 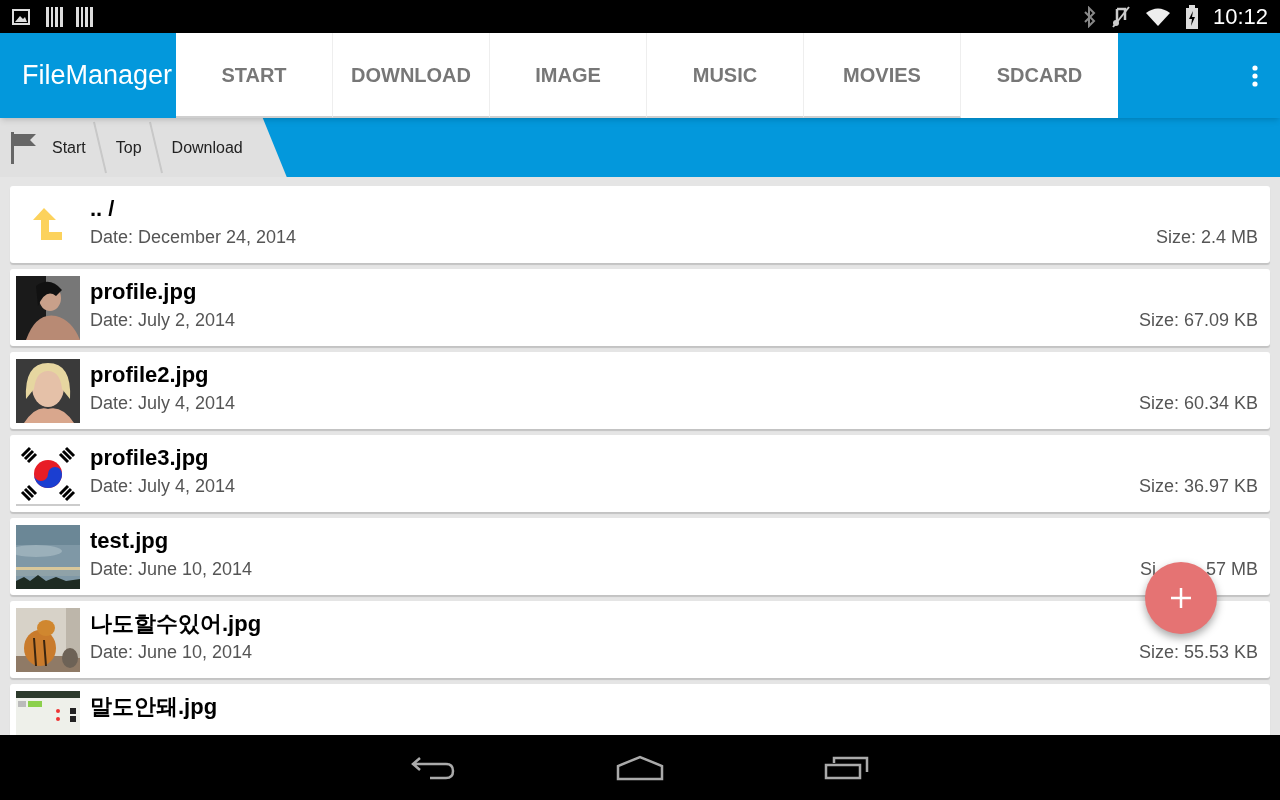 I want to click on back-icon, so click(x=433, y=767).